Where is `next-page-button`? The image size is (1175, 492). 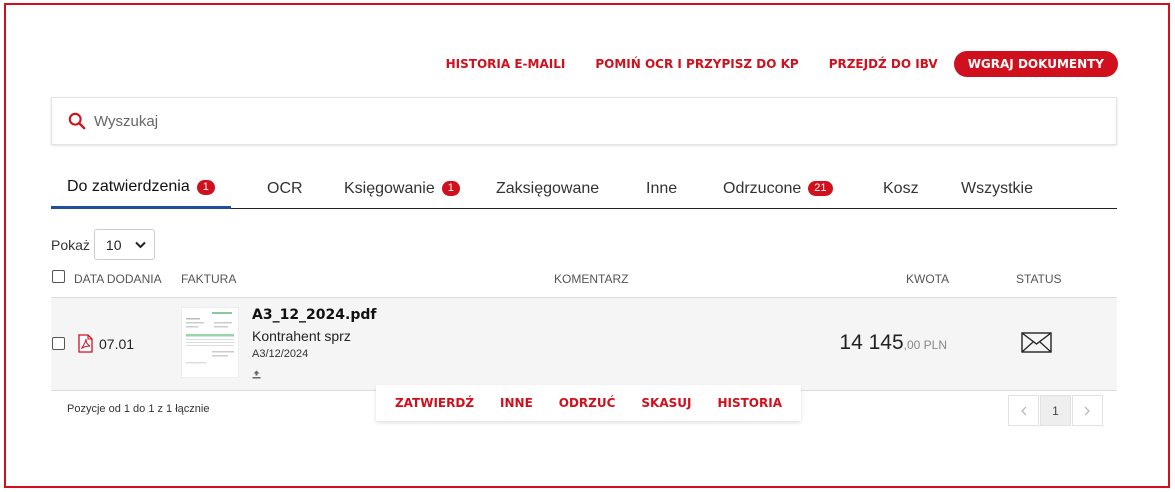
next-page-button is located at coordinates (1087, 410).